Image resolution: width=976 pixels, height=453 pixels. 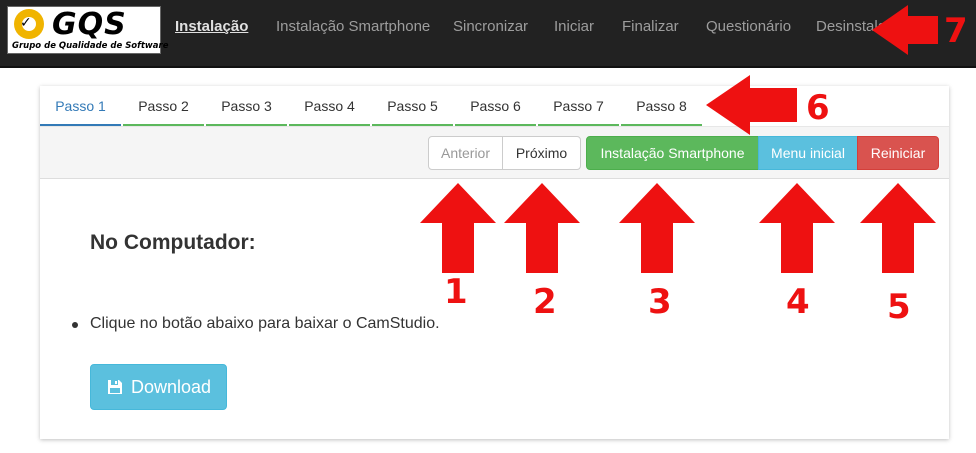 I want to click on annotation-number-6: 6, so click(x=818, y=108).